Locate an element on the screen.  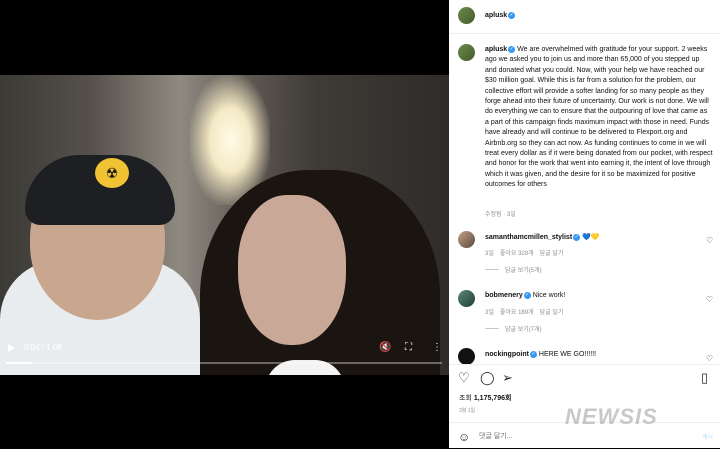
comment-text: Nice work! is located at coordinates (549, 295).